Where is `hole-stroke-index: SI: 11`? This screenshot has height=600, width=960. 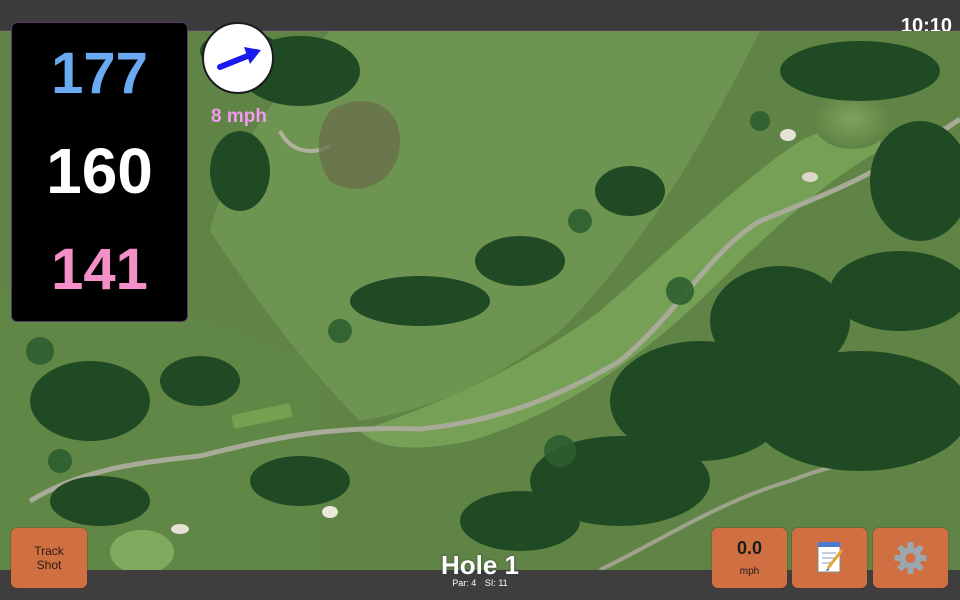 hole-stroke-index: SI: 11 is located at coordinates (496, 583).